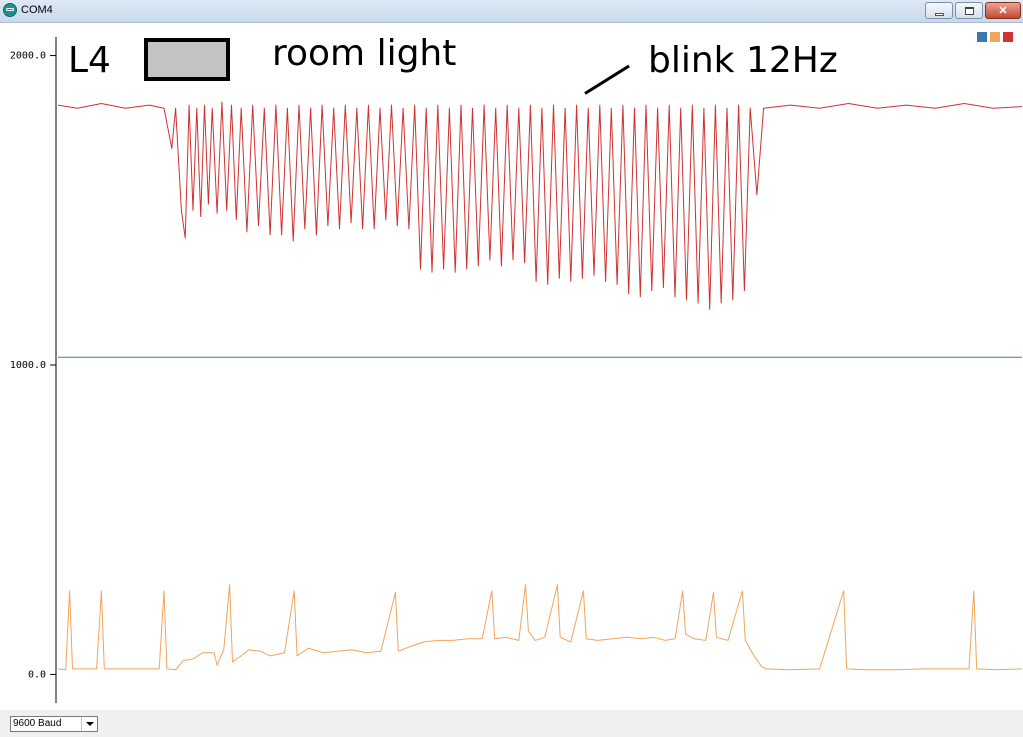 Image resolution: width=1023 pixels, height=737 pixels. I want to click on baud-rate-select: 9600 Baud, so click(54, 724).